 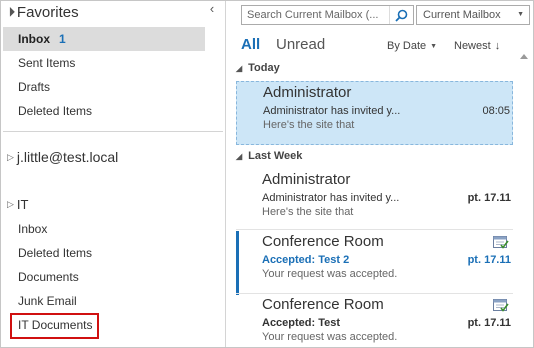 What do you see at coordinates (104, 253) in the screenshot?
I see `folder-it-deleted-items: Deleted Items` at bounding box center [104, 253].